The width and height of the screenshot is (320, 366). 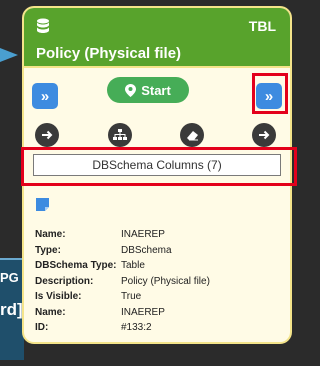 I want to click on eraser-button, so click(x=192, y=135).